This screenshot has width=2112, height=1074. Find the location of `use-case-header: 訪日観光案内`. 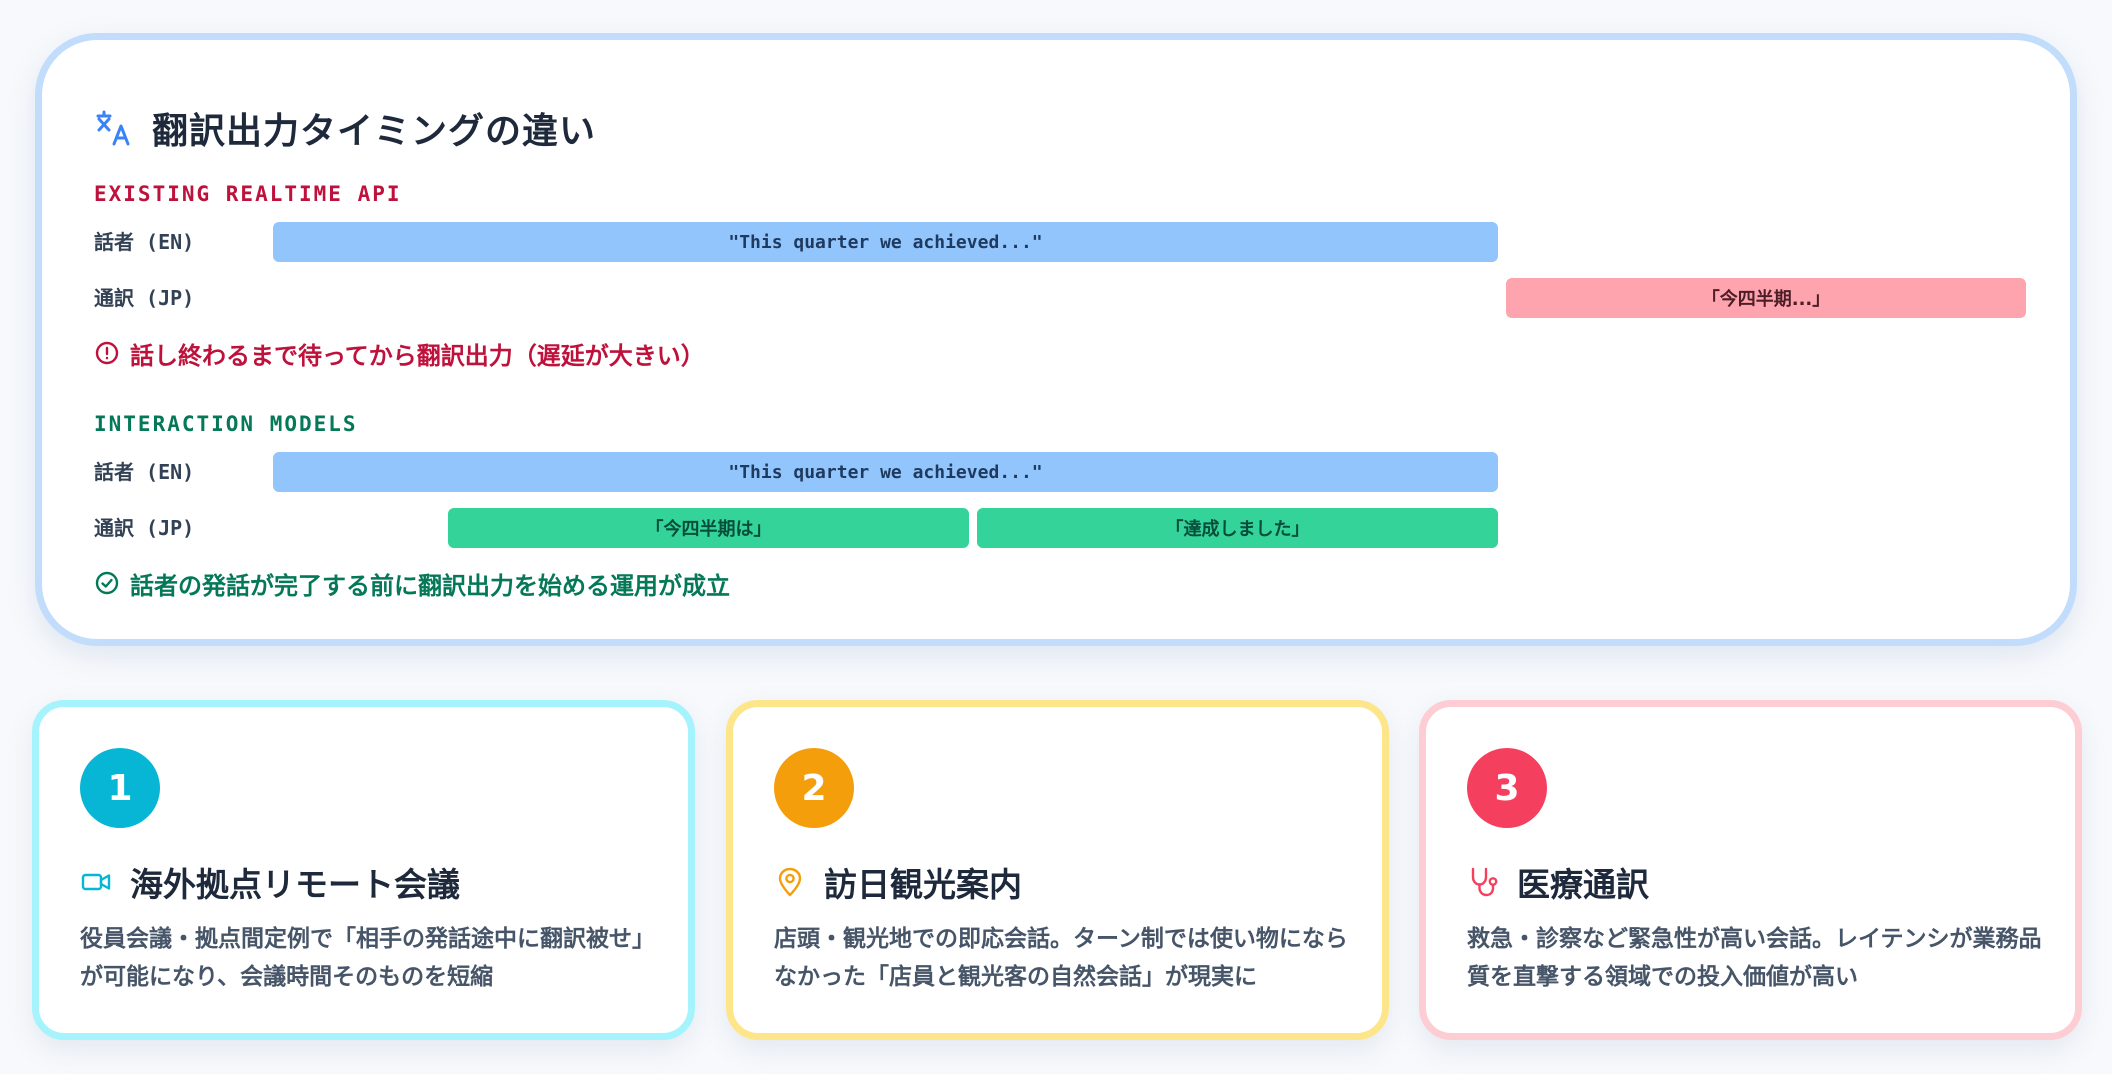

use-case-header: 訪日観光案内 is located at coordinates (898, 882).